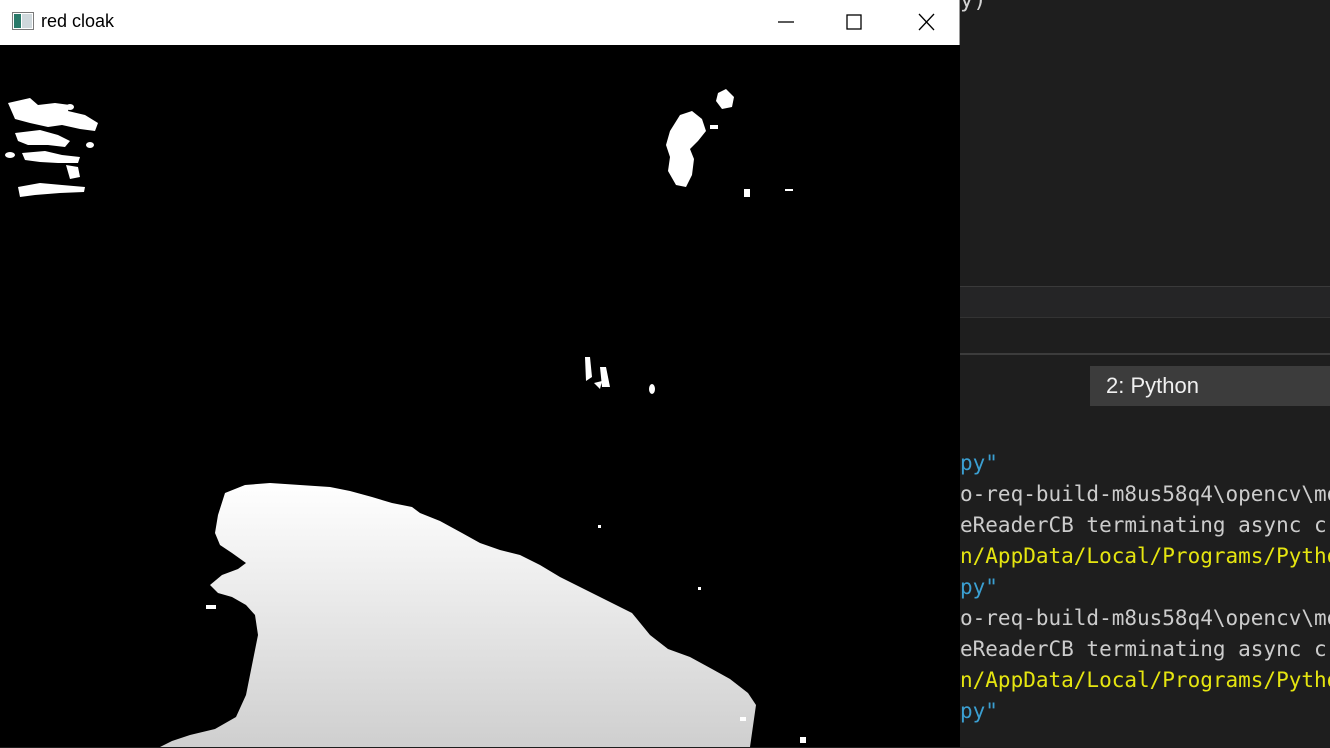 Image resolution: width=1330 pixels, height=748 pixels. What do you see at coordinates (973, 6) in the screenshot?
I see `editor-code-fragment: y)` at bounding box center [973, 6].